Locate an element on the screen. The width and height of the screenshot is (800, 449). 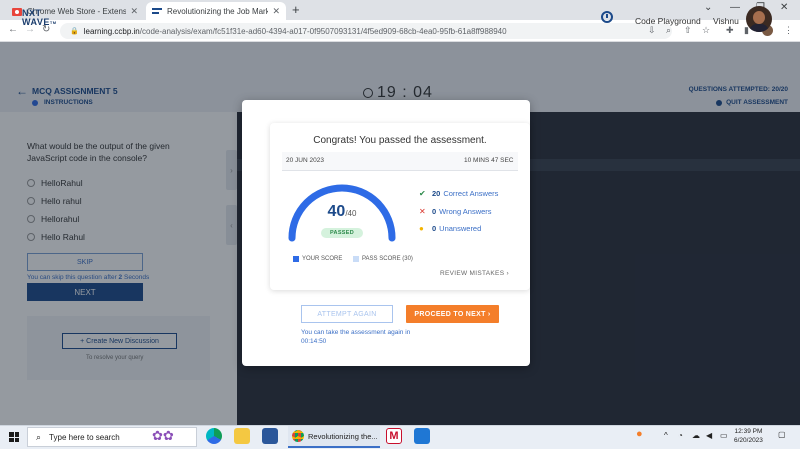
chrome-icon is located at coordinates (298, 436).